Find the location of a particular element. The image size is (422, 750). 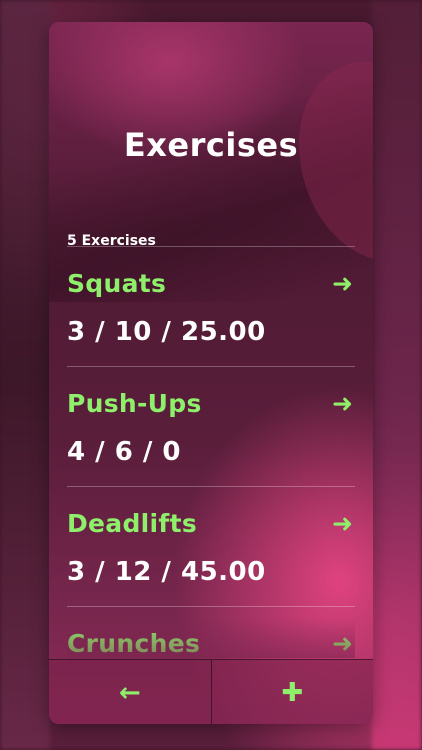

background-edge-left is located at coordinates (25, 375).